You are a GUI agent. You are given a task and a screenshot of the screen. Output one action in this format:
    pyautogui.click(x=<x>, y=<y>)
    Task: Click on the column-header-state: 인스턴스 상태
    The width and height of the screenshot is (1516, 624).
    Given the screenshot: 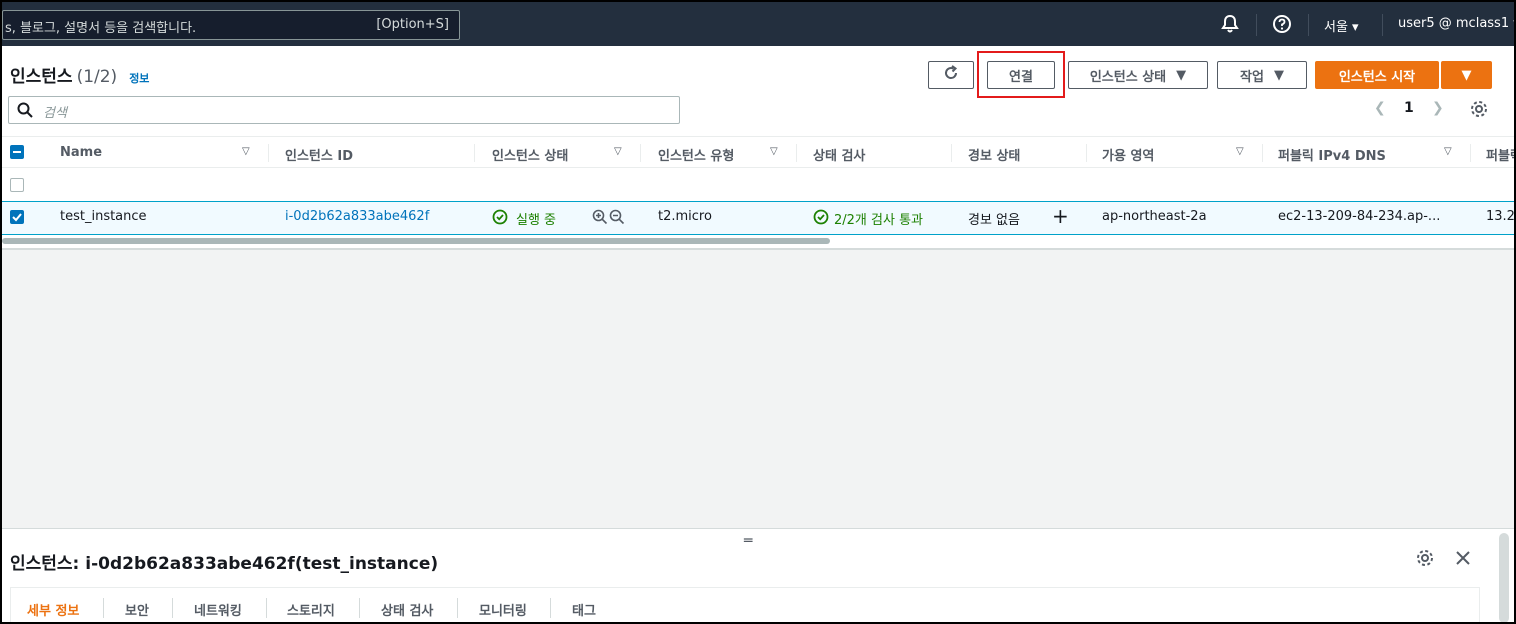 What is the action you would take?
    pyautogui.click(x=530, y=154)
    